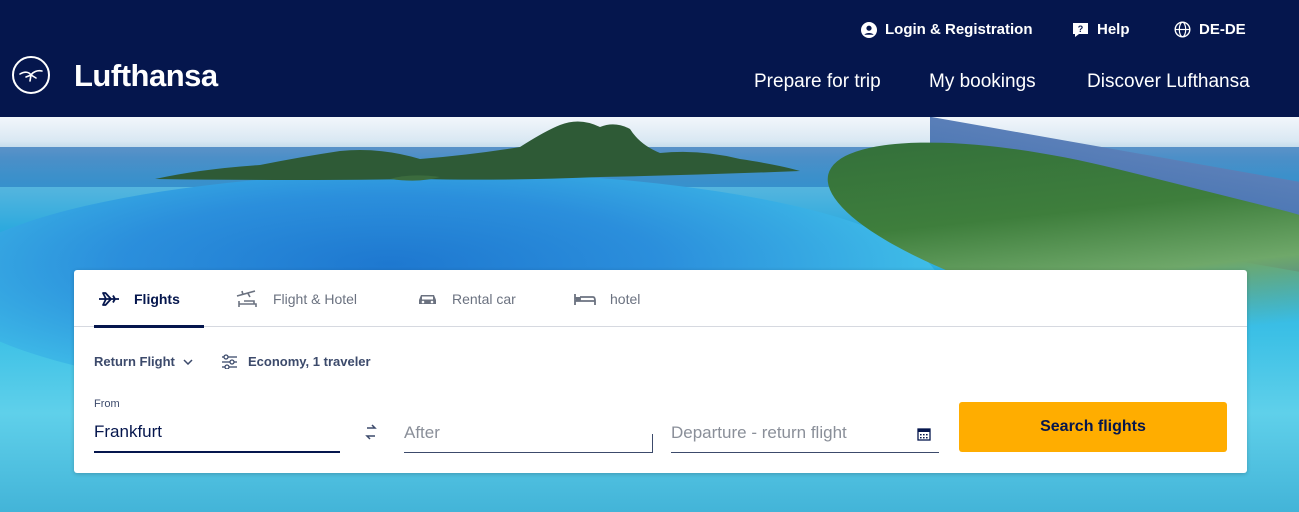 This screenshot has width=1299, height=512. Describe the element at coordinates (924, 434) in the screenshot. I see `calendar-icon` at that location.